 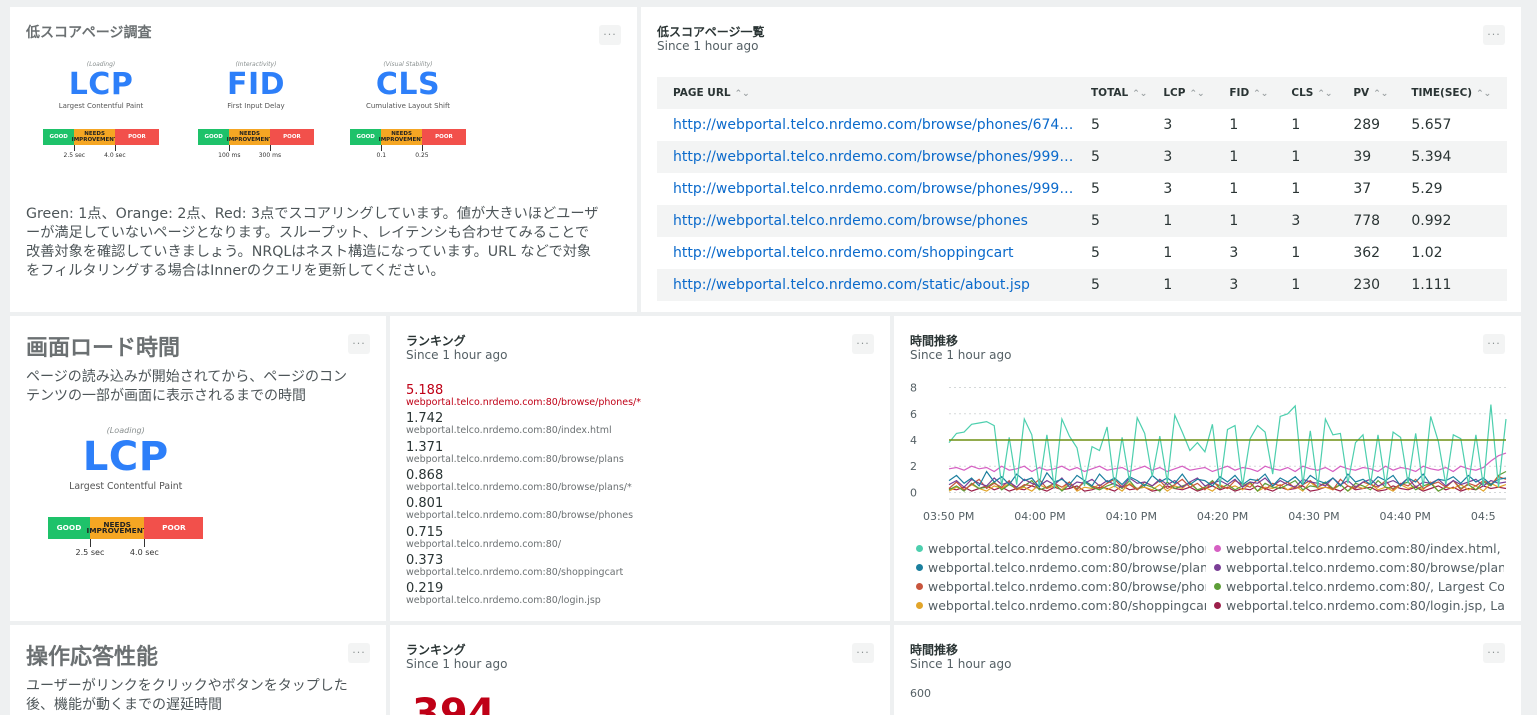 I want to click on column-header-pv: PV ⌃⌄, so click(x=1366, y=93).